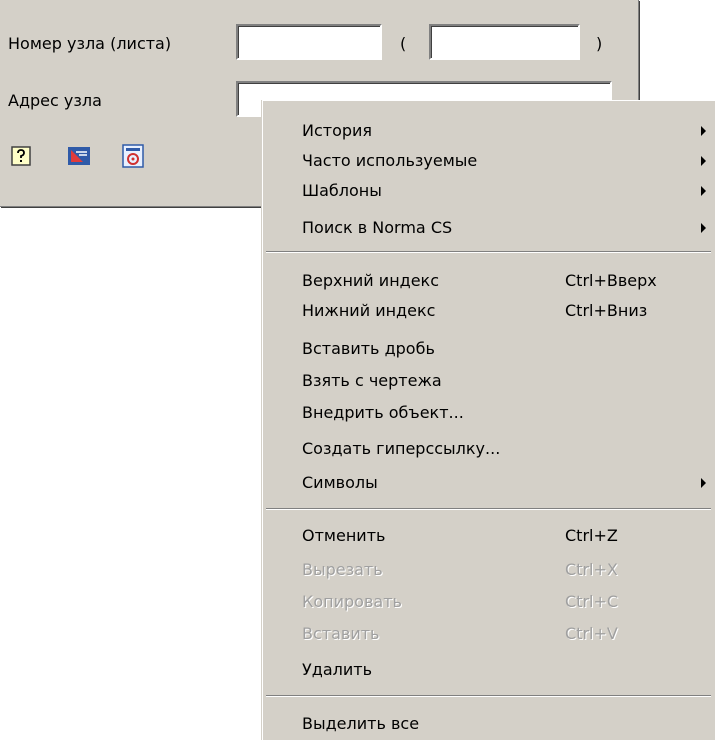 The height and width of the screenshot is (740, 715). I want to click on menu-item-history: История, so click(488, 131).